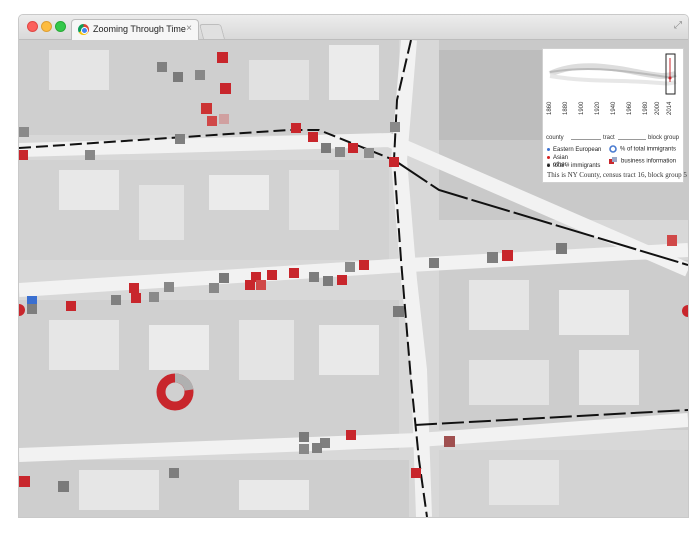  What do you see at coordinates (60, 26) in the screenshot?
I see `maximize-window-button` at bounding box center [60, 26].